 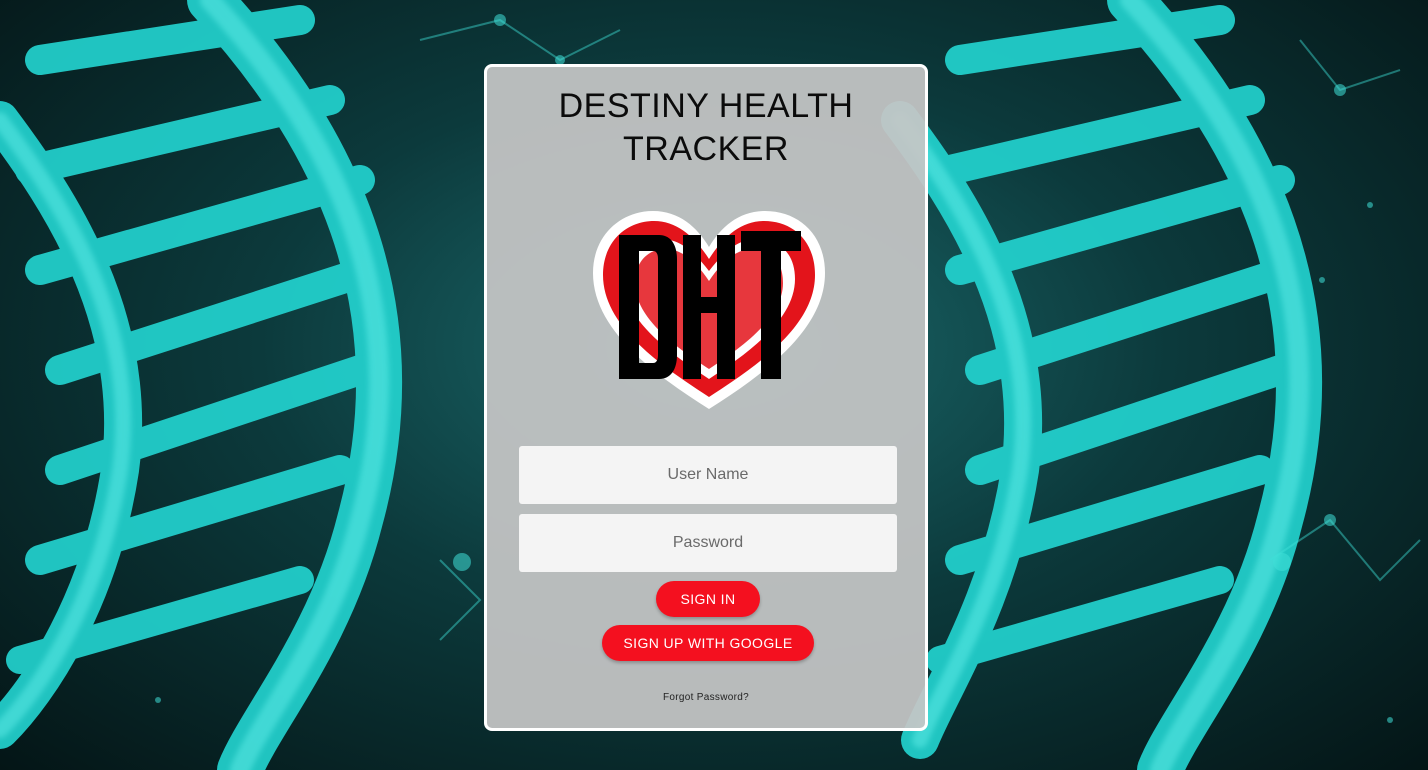 What do you see at coordinates (706, 697) in the screenshot?
I see `forgot-password-link: Forgot Password?` at bounding box center [706, 697].